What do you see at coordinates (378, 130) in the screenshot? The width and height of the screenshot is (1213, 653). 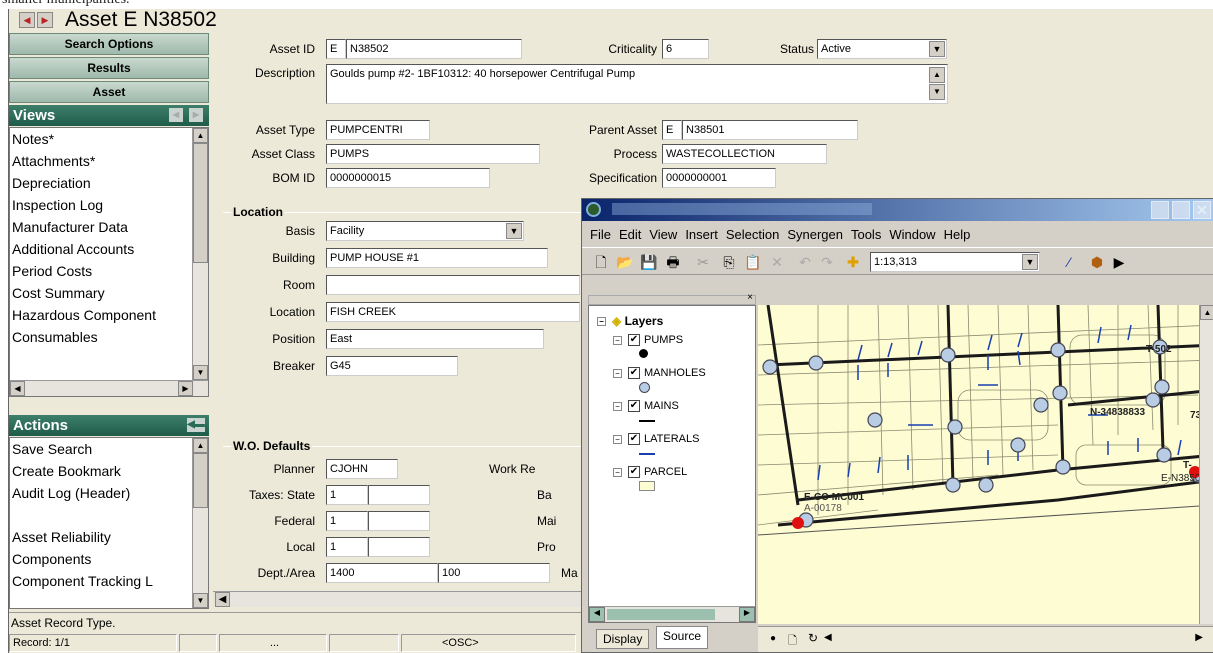 I see `asset-type-field: PUMPCENTRI` at bounding box center [378, 130].